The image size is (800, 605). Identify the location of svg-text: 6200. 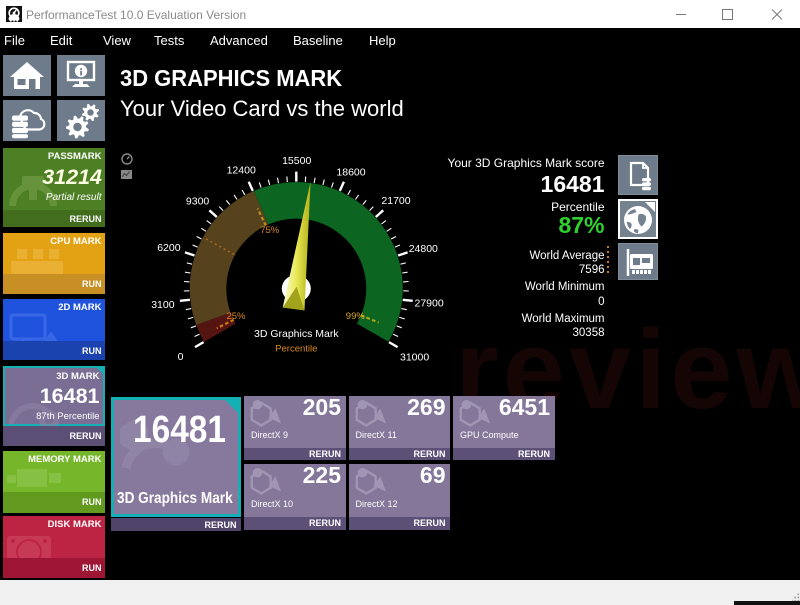
(169, 248).